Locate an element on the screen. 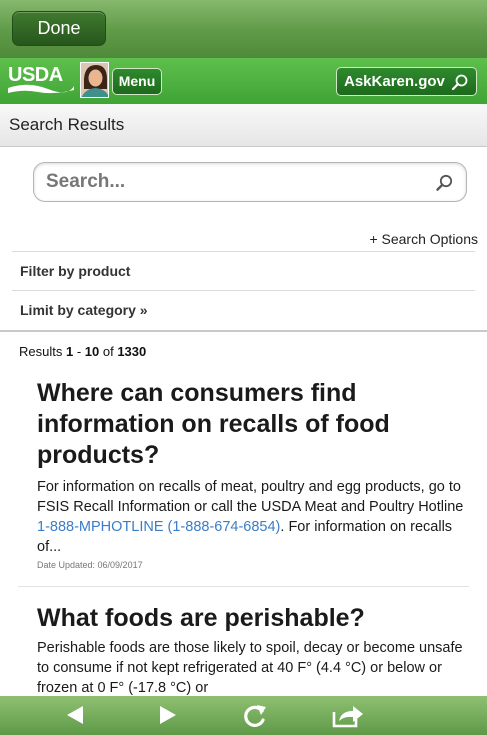 This screenshot has height=735, width=487. results-summary: Results 1 - 10 of 1330 is located at coordinates (82, 351).